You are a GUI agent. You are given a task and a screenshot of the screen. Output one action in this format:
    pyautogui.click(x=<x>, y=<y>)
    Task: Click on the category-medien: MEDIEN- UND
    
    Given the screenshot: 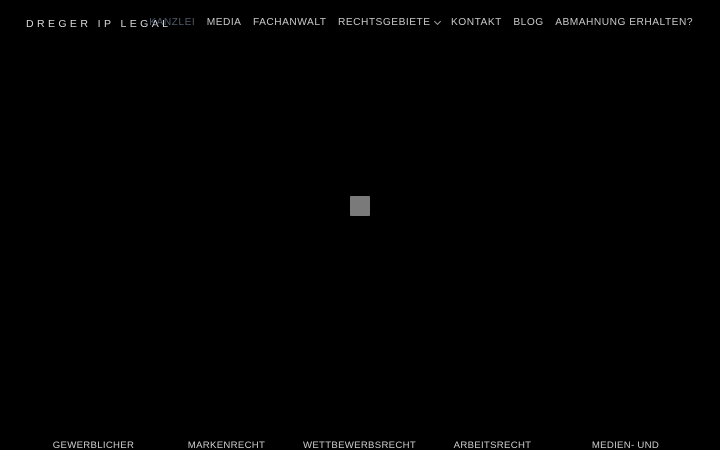 What is the action you would take?
    pyautogui.click(x=625, y=445)
    